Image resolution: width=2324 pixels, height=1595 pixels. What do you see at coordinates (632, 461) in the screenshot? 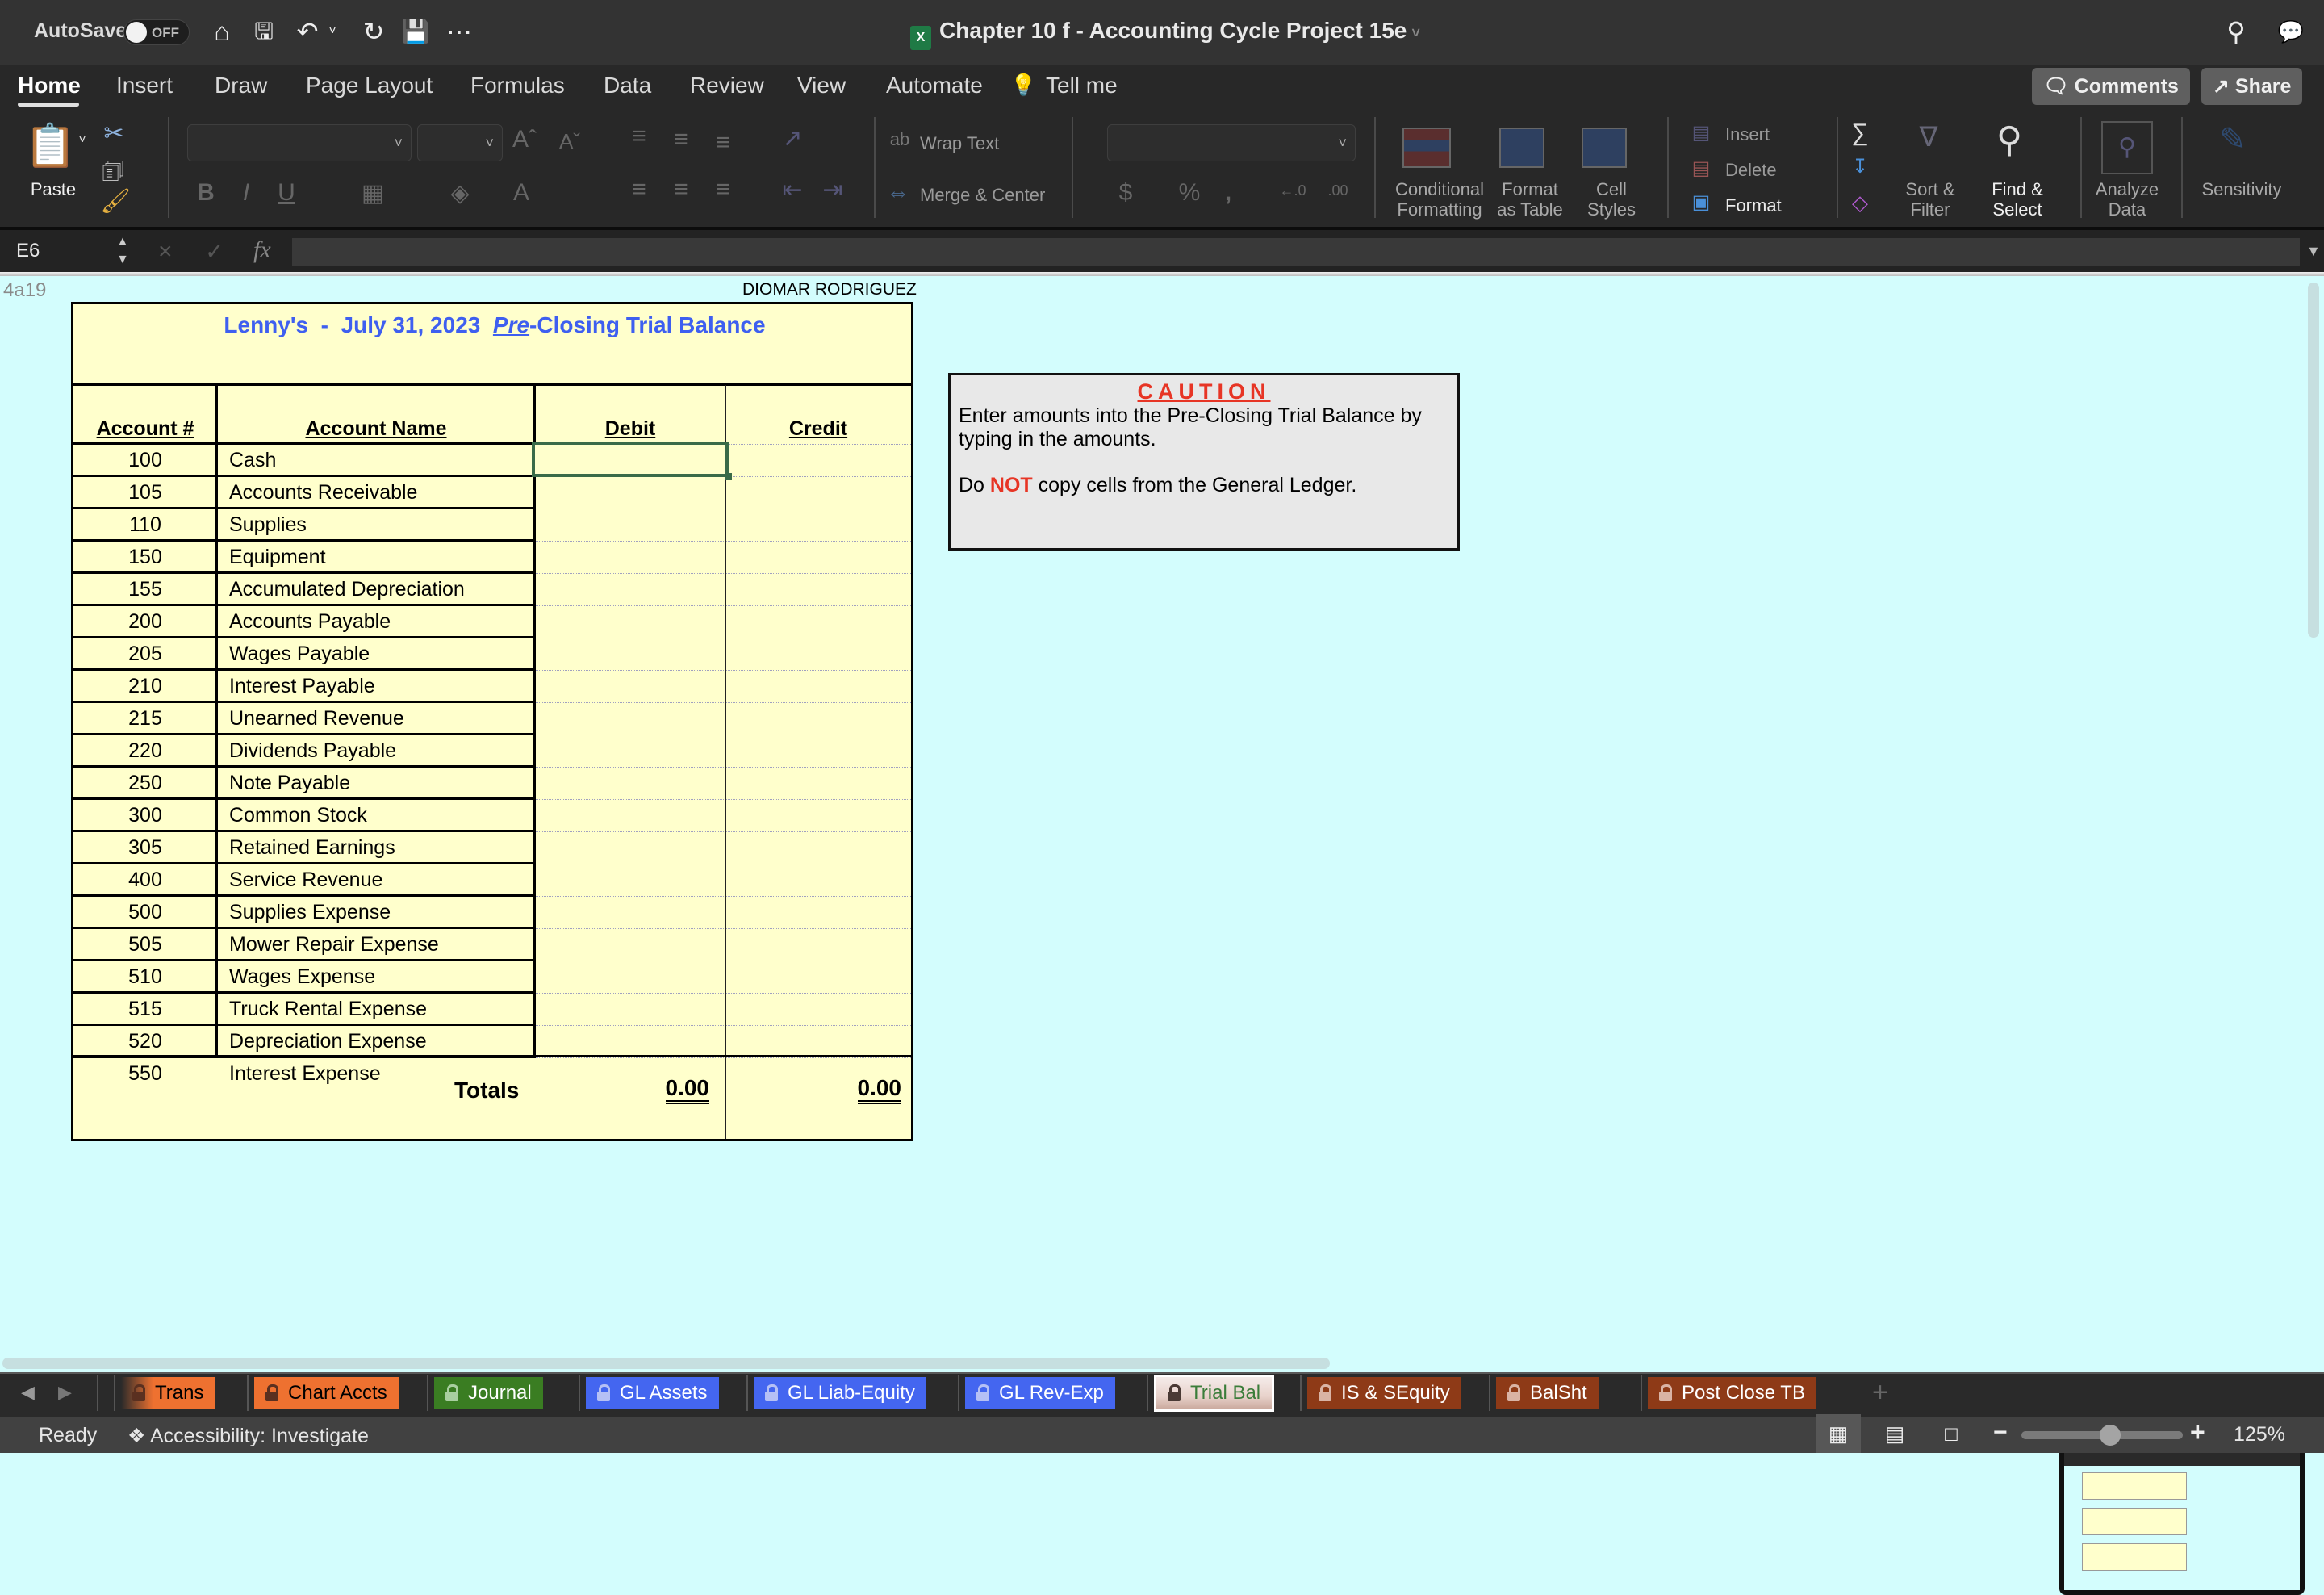
I see `selected-cell` at bounding box center [632, 461].